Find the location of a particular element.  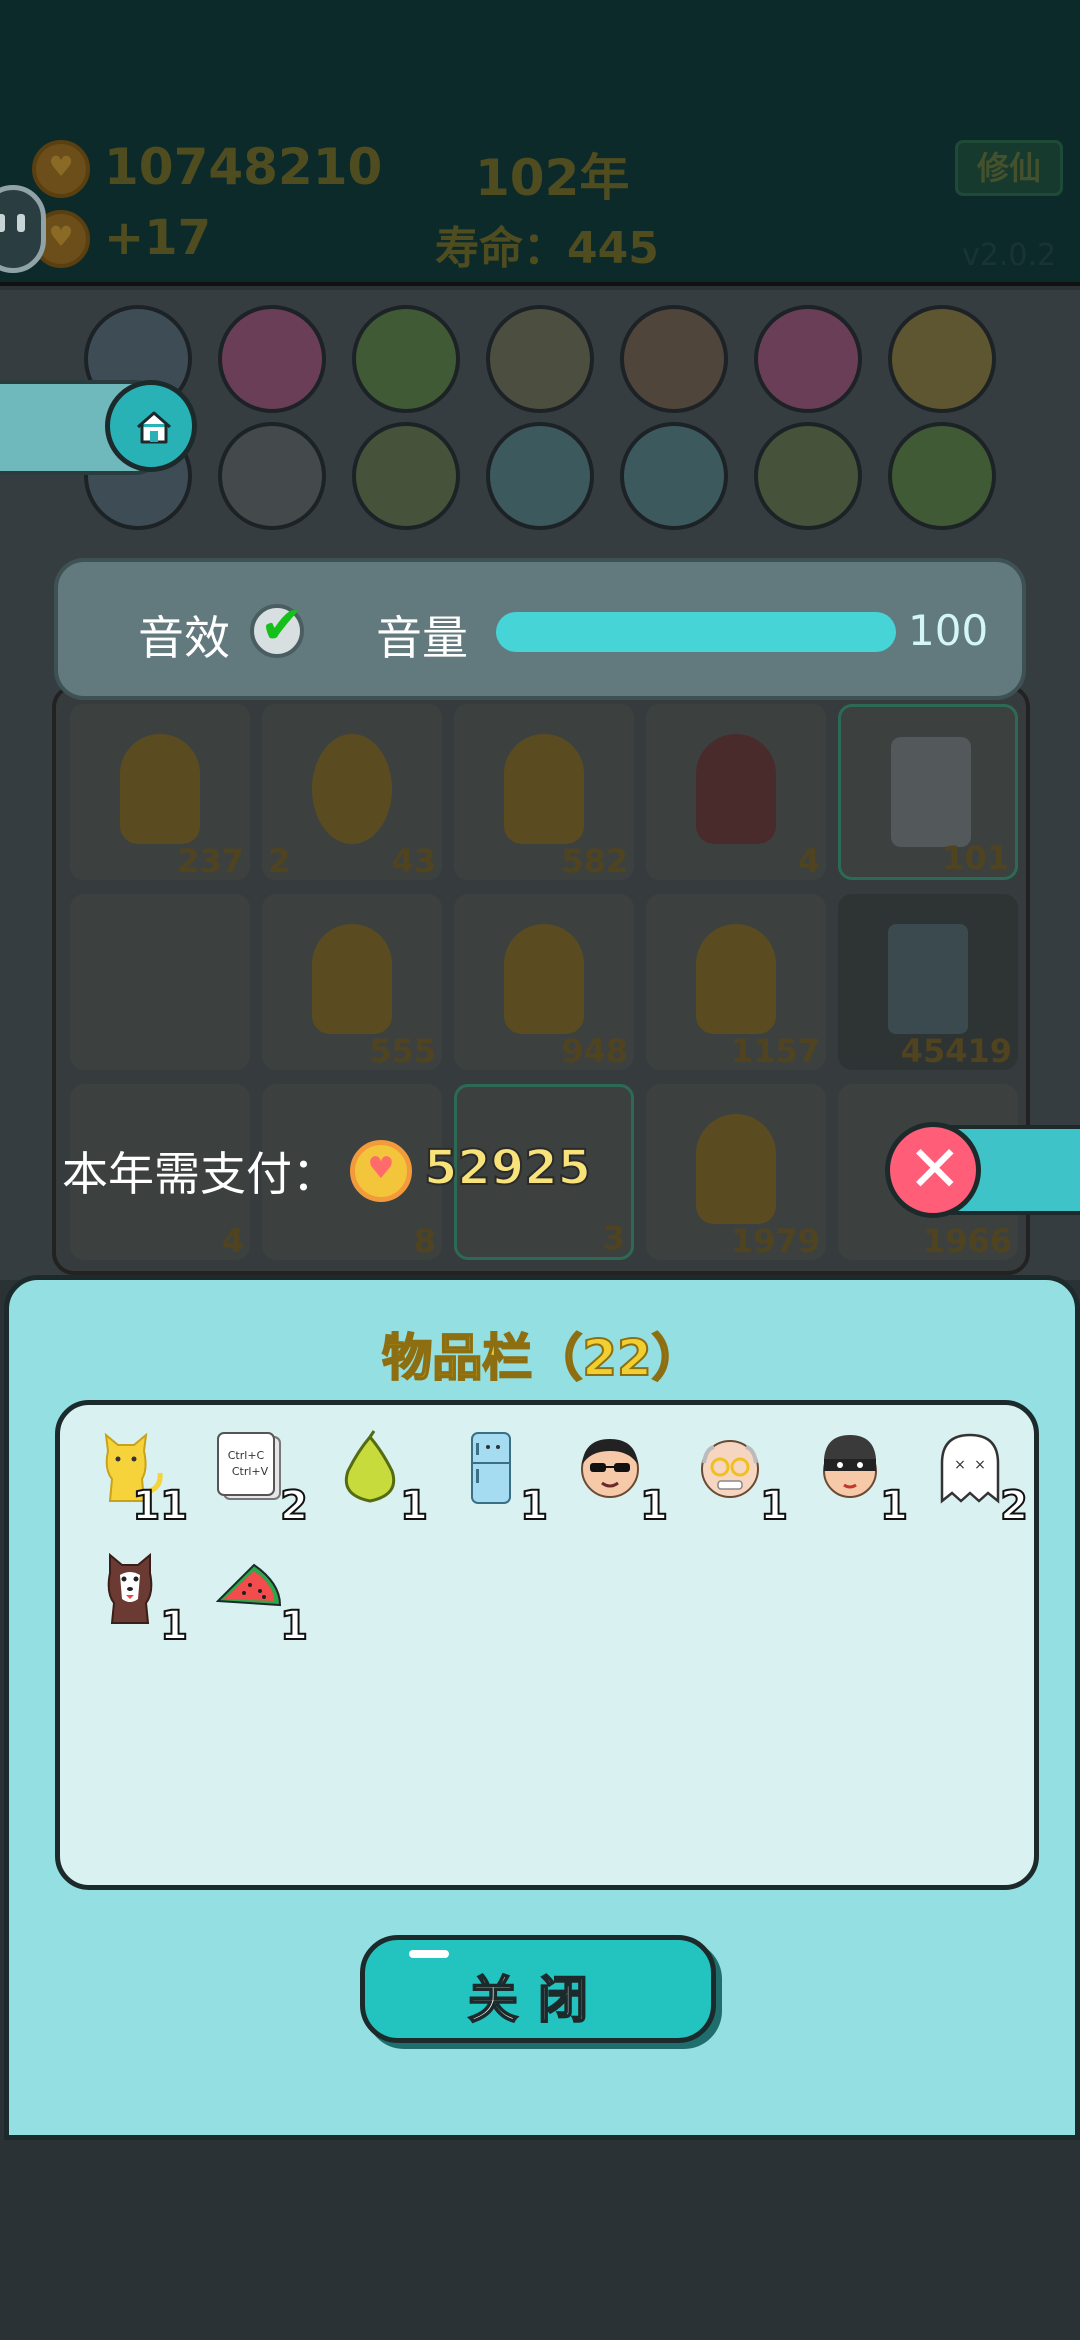

recycle-icon is located at coordinates (406, 359).